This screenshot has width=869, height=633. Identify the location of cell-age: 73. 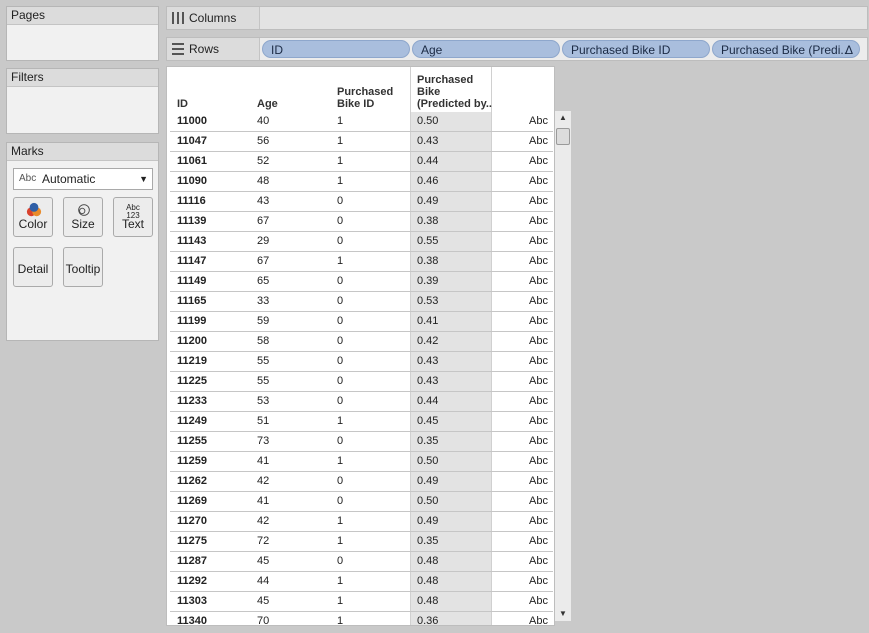
(263, 441).